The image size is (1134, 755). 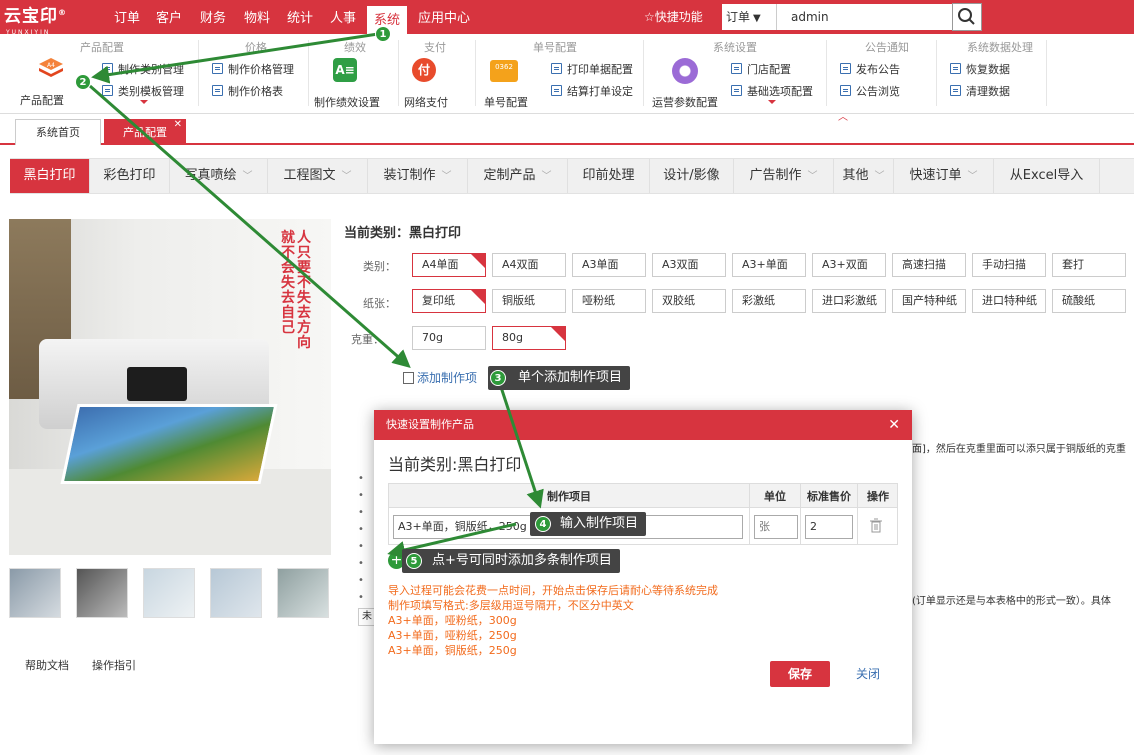 What do you see at coordinates (543, 524) in the screenshot?
I see `step-badge-4: 4` at bounding box center [543, 524].